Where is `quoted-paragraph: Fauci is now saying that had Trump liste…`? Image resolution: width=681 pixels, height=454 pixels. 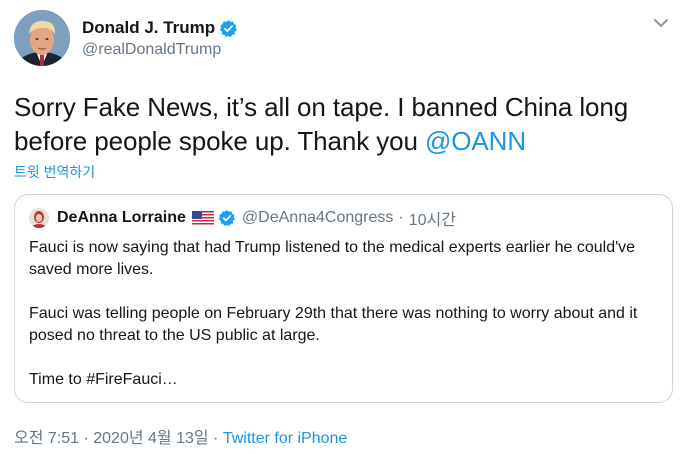
quoted-paragraph: Fauci is now saying that had Trump liste… is located at coordinates (332, 258).